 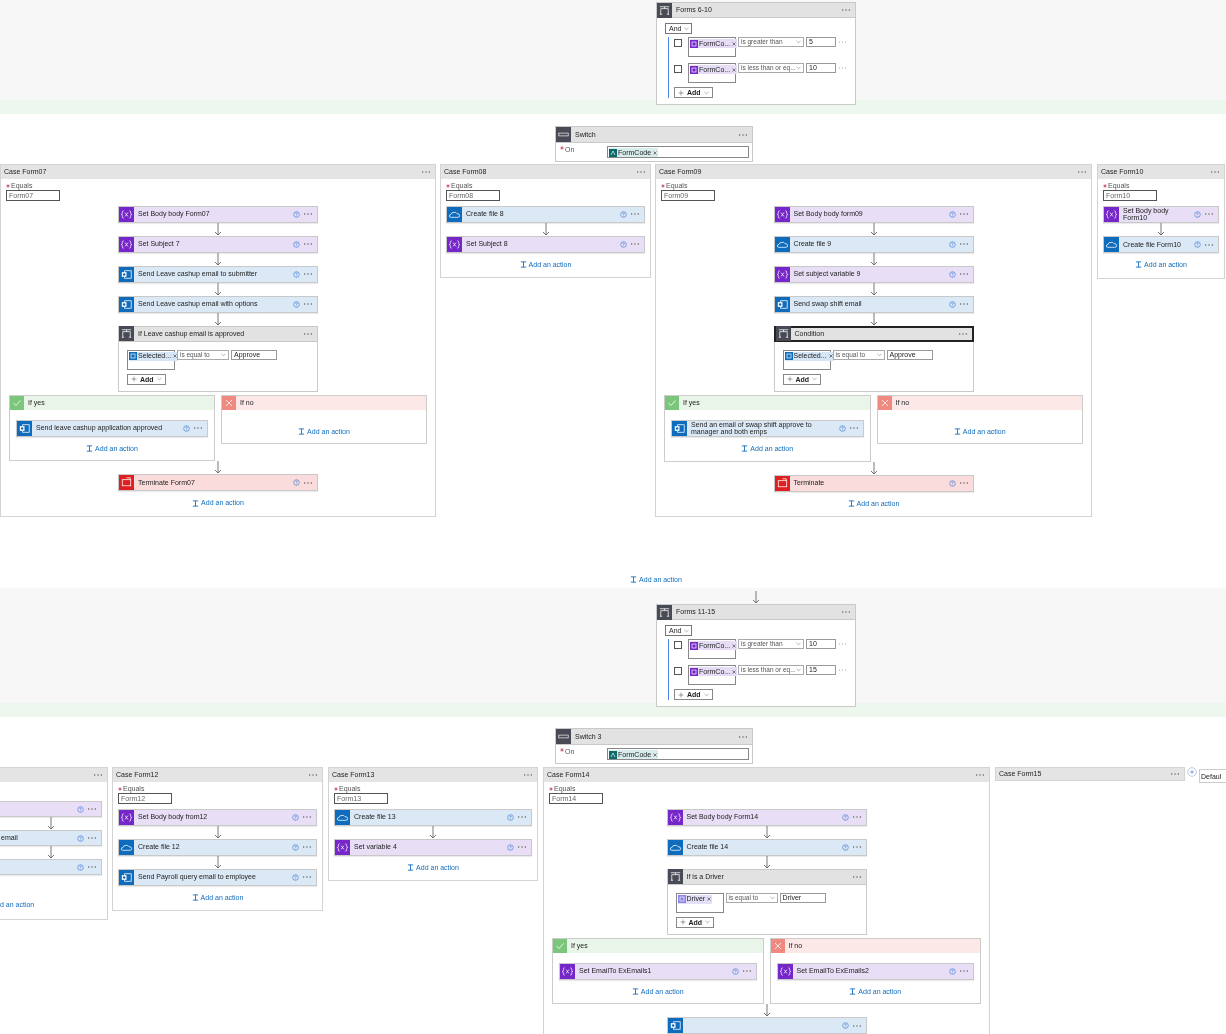 What do you see at coordinates (1192, 772) in the screenshot?
I see `add-case-icon` at bounding box center [1192, 772].